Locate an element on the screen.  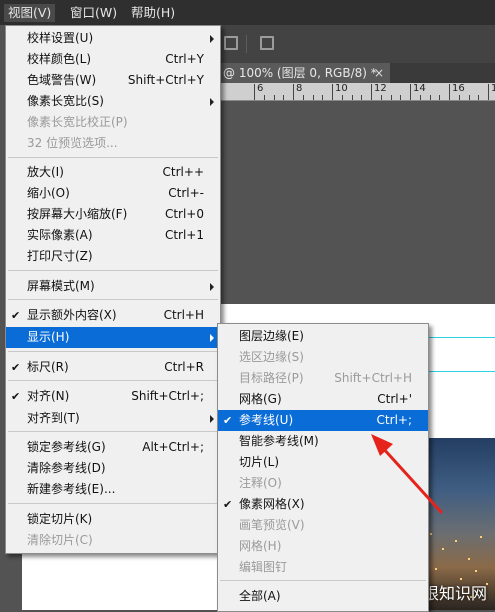
show-submenu-item: 注释(O) is located at coordinates (323, 483).